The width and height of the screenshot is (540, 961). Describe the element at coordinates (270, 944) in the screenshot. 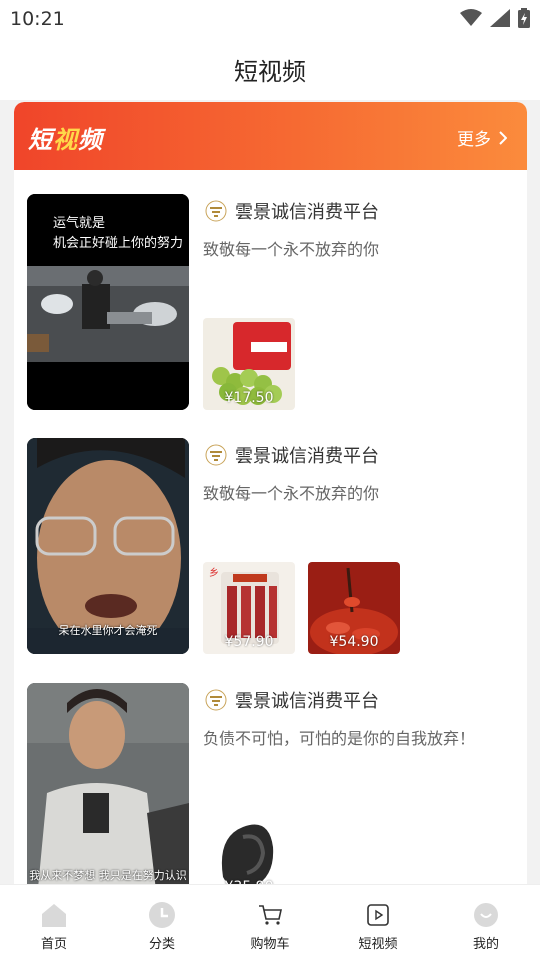

I see `nav-cart-label: 购物车` at that location.